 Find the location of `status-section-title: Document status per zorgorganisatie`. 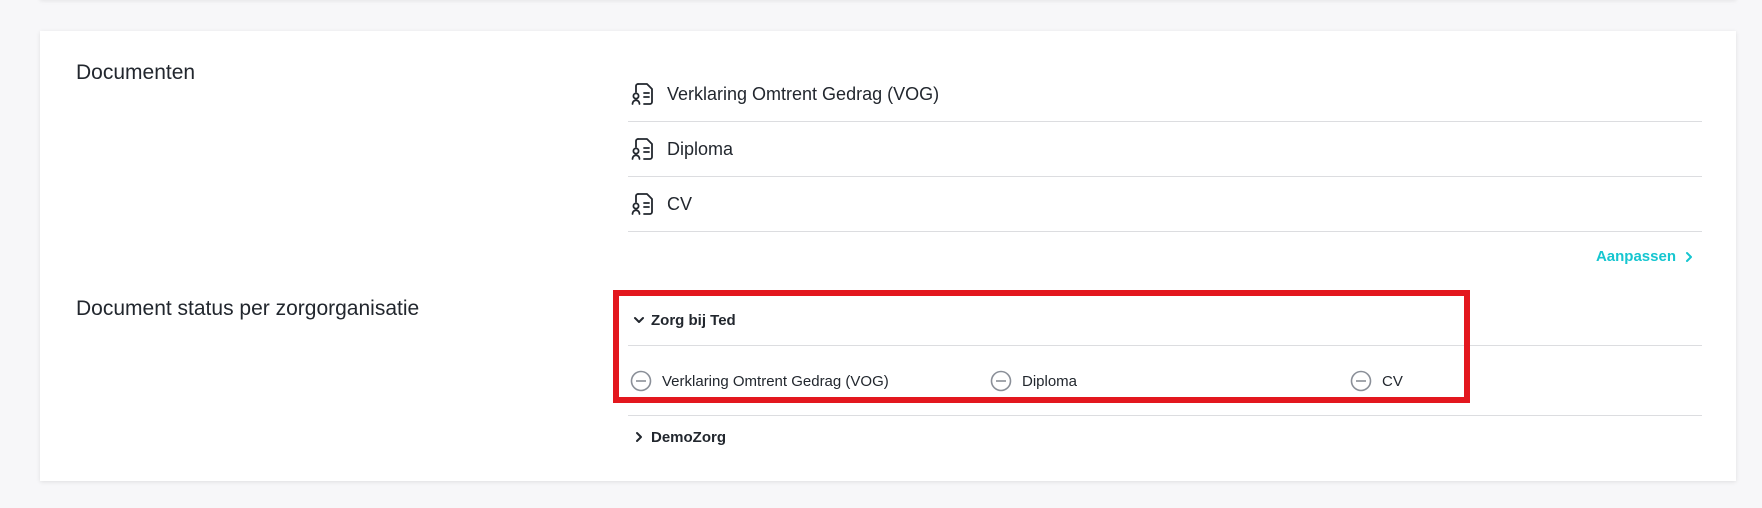

status-section-title: Document status per zorgorganisatie is located at coordinates (248, 308).